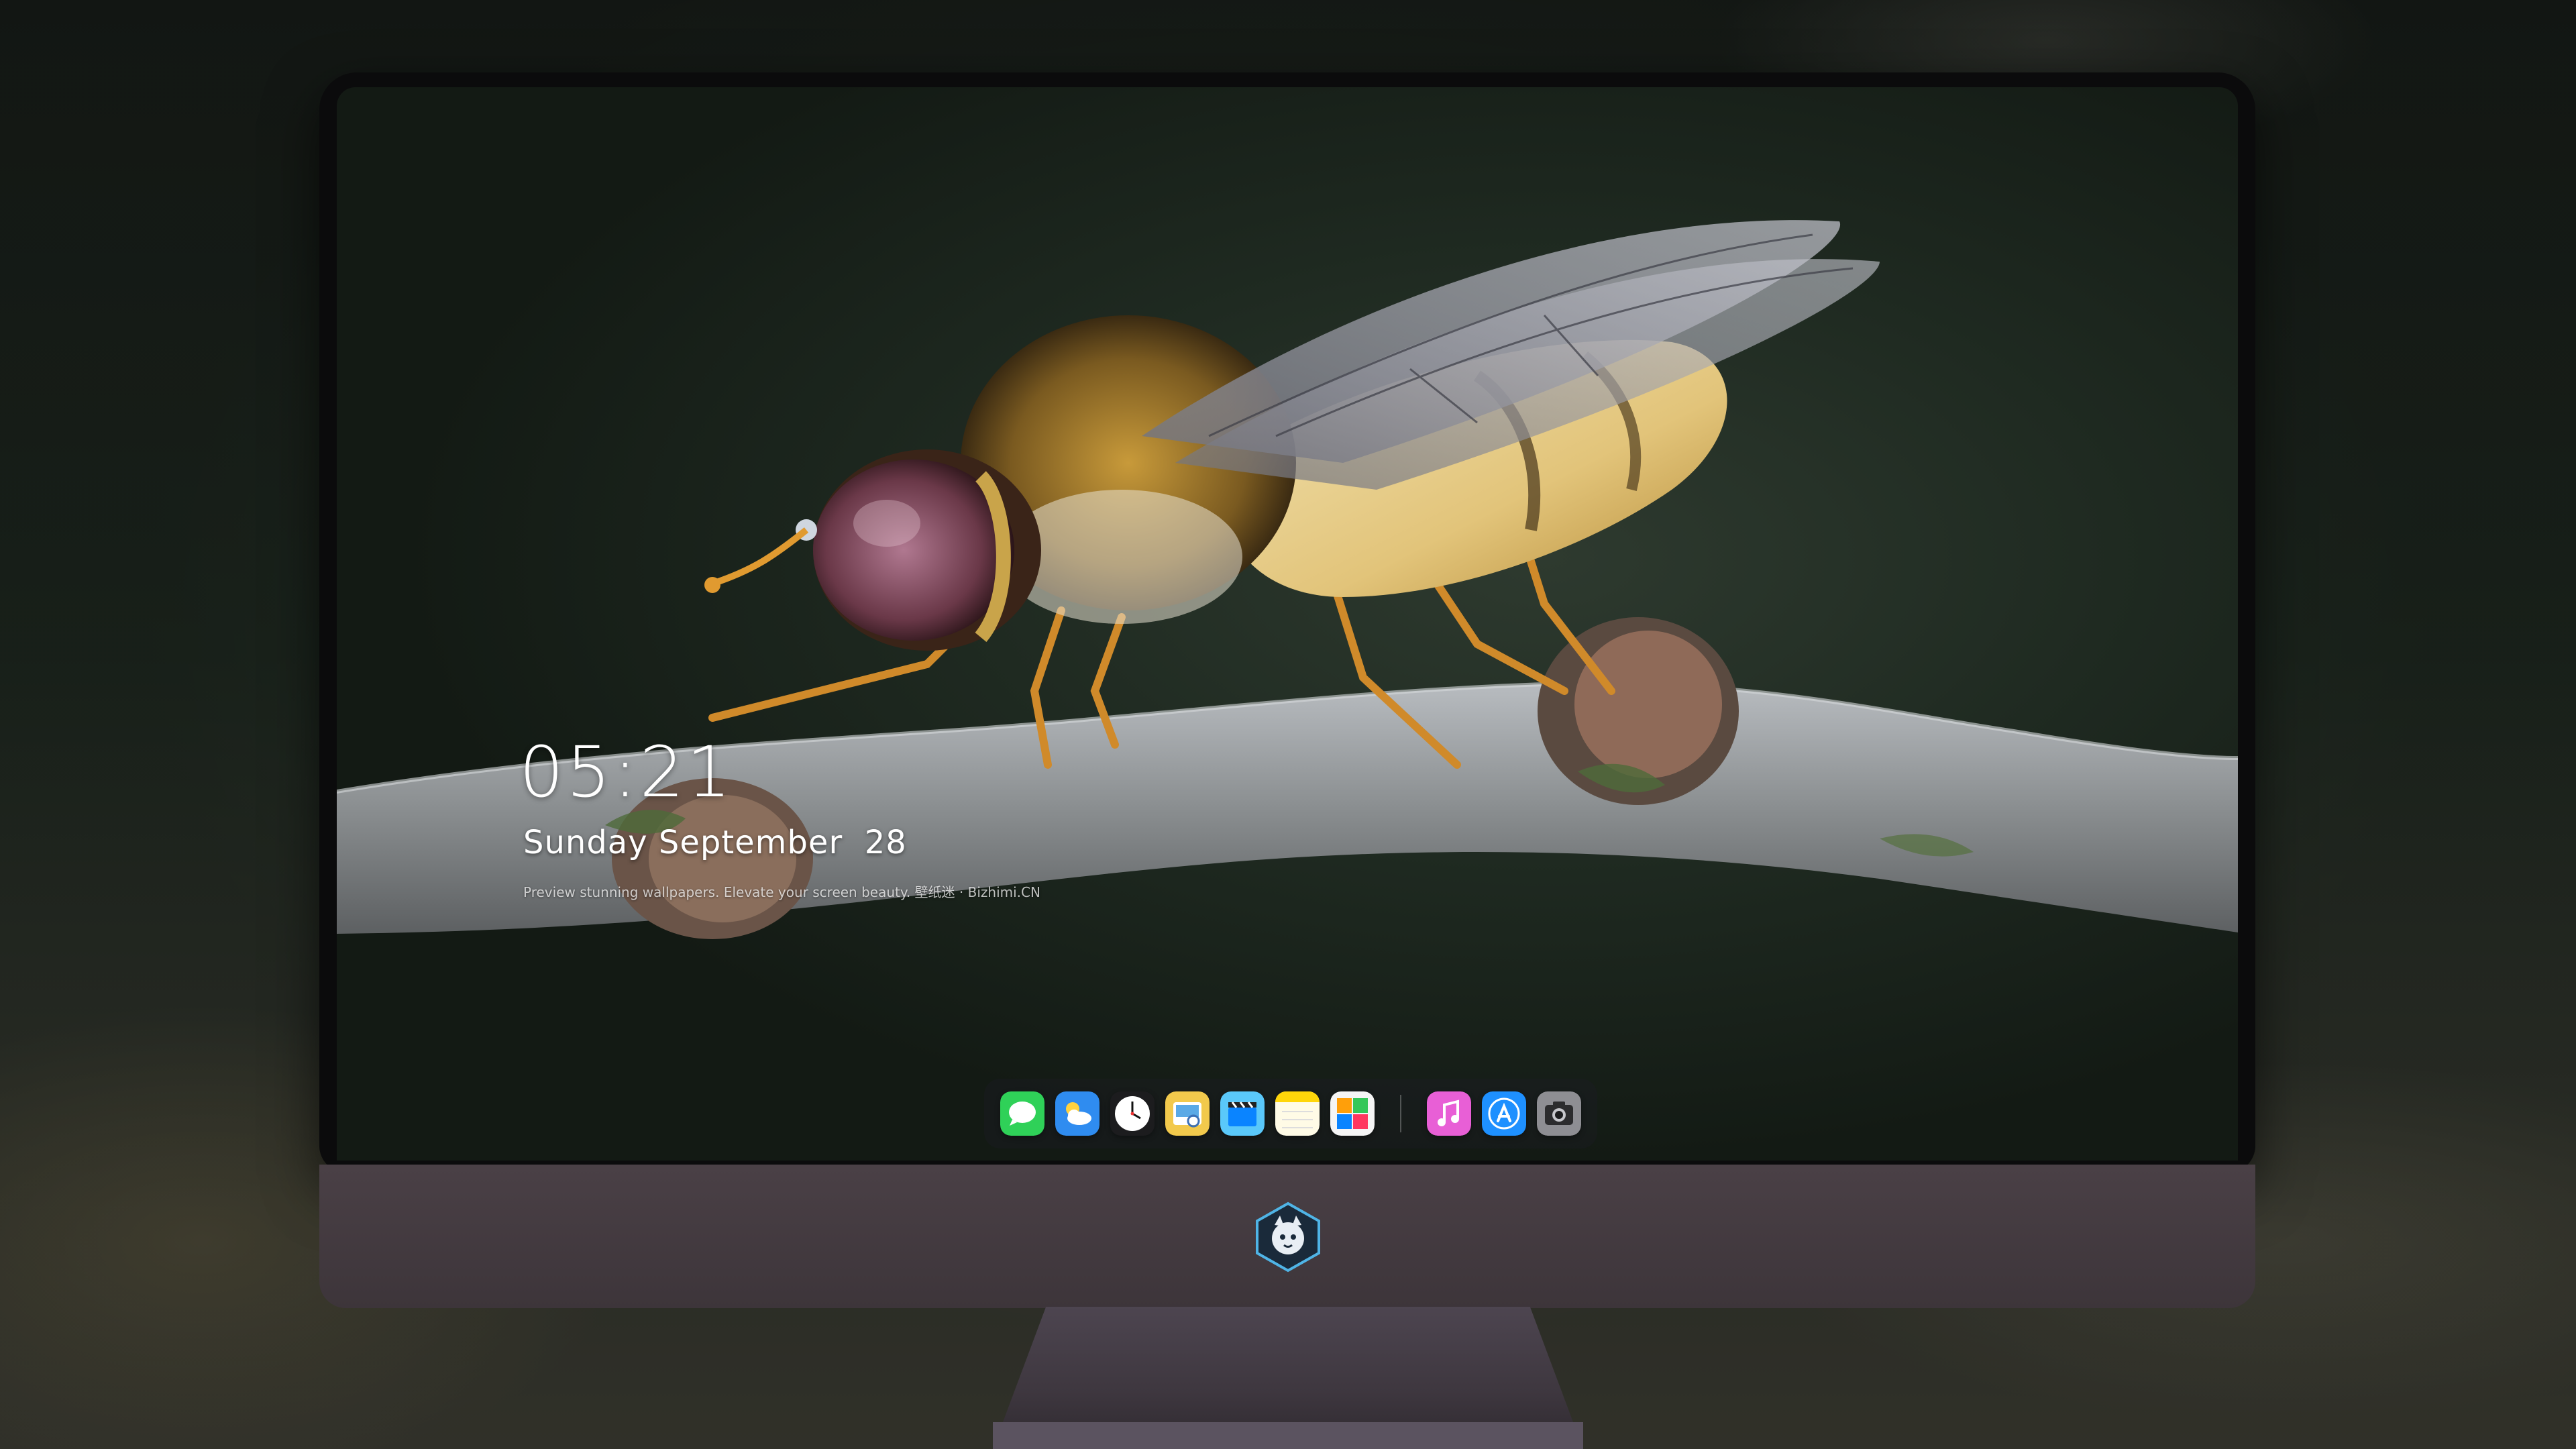 The width and height of the screenshot is (2576, 1449). What do you see at coordinates (1559, 1113) in the screenshot?
I see `camera-icon` at bounding box center [1559, 1113].